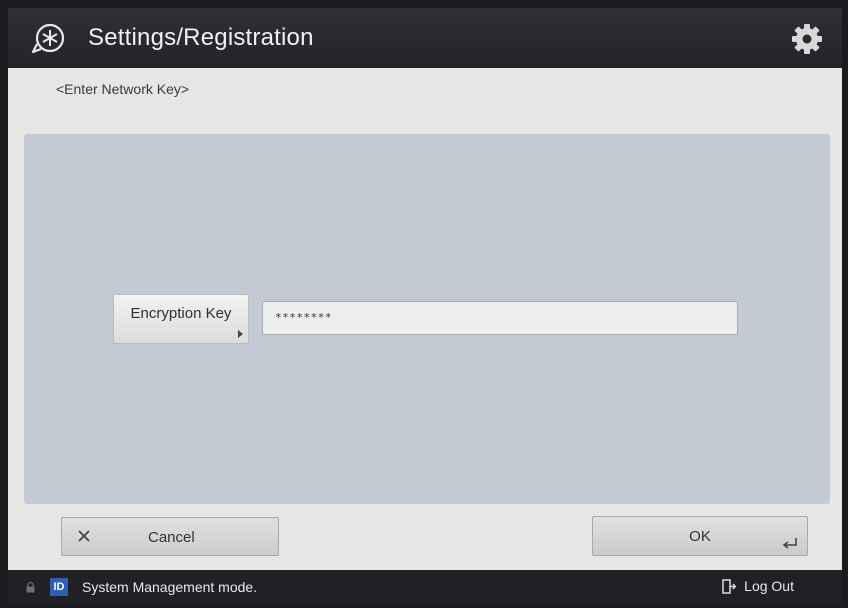 The image size is (848, 608). I want to click on cancel-label: Cancel, so click(171, 537).